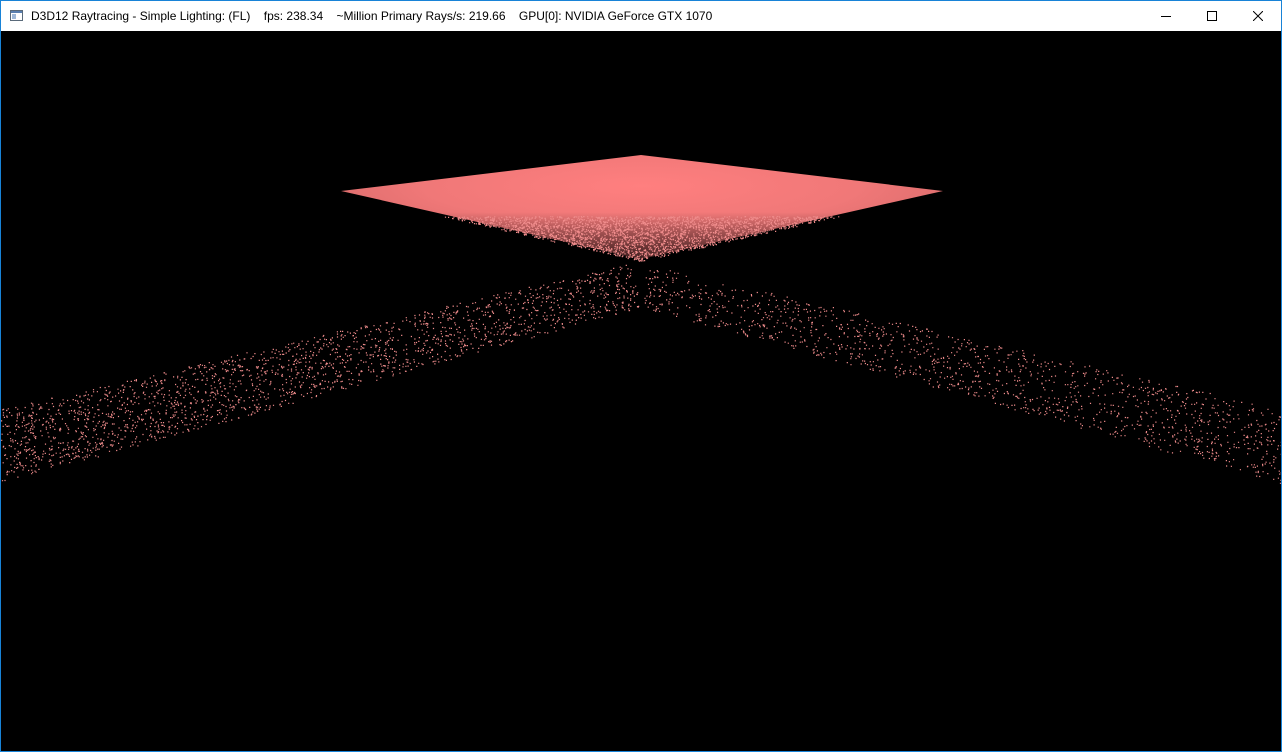  I want to click on maximize-icon, so click(1212, 16).